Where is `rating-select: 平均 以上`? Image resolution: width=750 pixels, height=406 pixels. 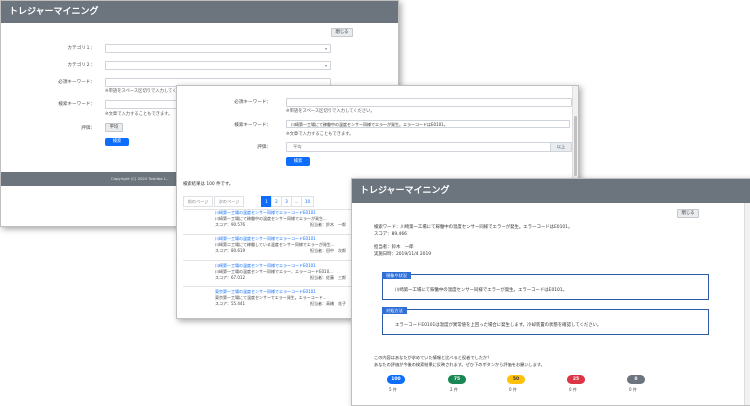
rating-select: 平均 以上 is located at coordinates (429, 147).